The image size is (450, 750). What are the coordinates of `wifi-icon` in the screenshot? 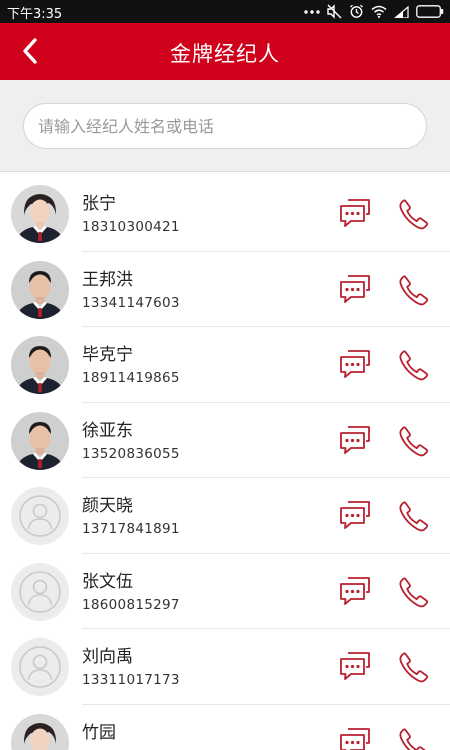 It's located at (379, 11).